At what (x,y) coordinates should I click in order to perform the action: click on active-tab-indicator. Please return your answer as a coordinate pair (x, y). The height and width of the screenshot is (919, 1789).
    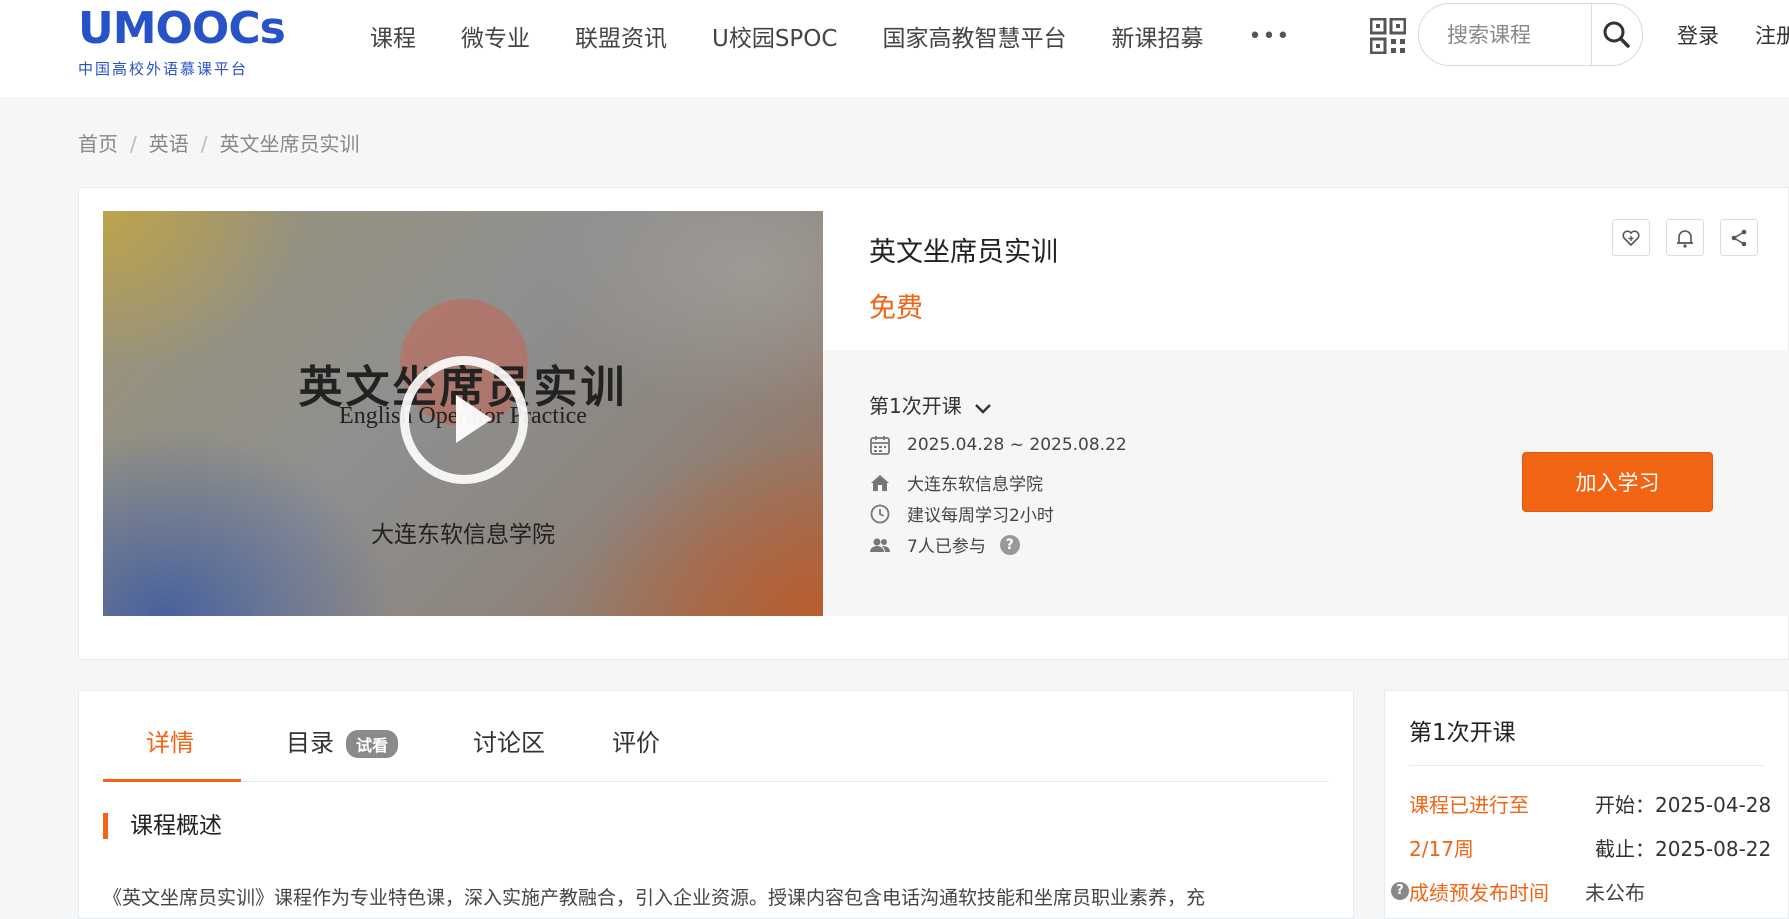
    Looking at the image, I should click on (172, 780).